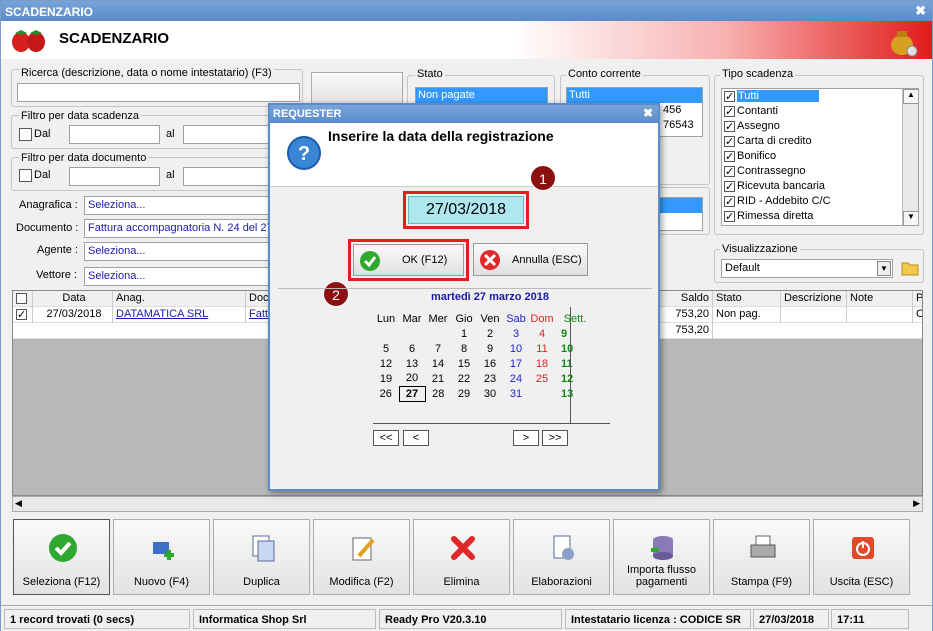 This screenshot has height=631, width=933. I want to click on calendar-day: 12, so click(386, 363).